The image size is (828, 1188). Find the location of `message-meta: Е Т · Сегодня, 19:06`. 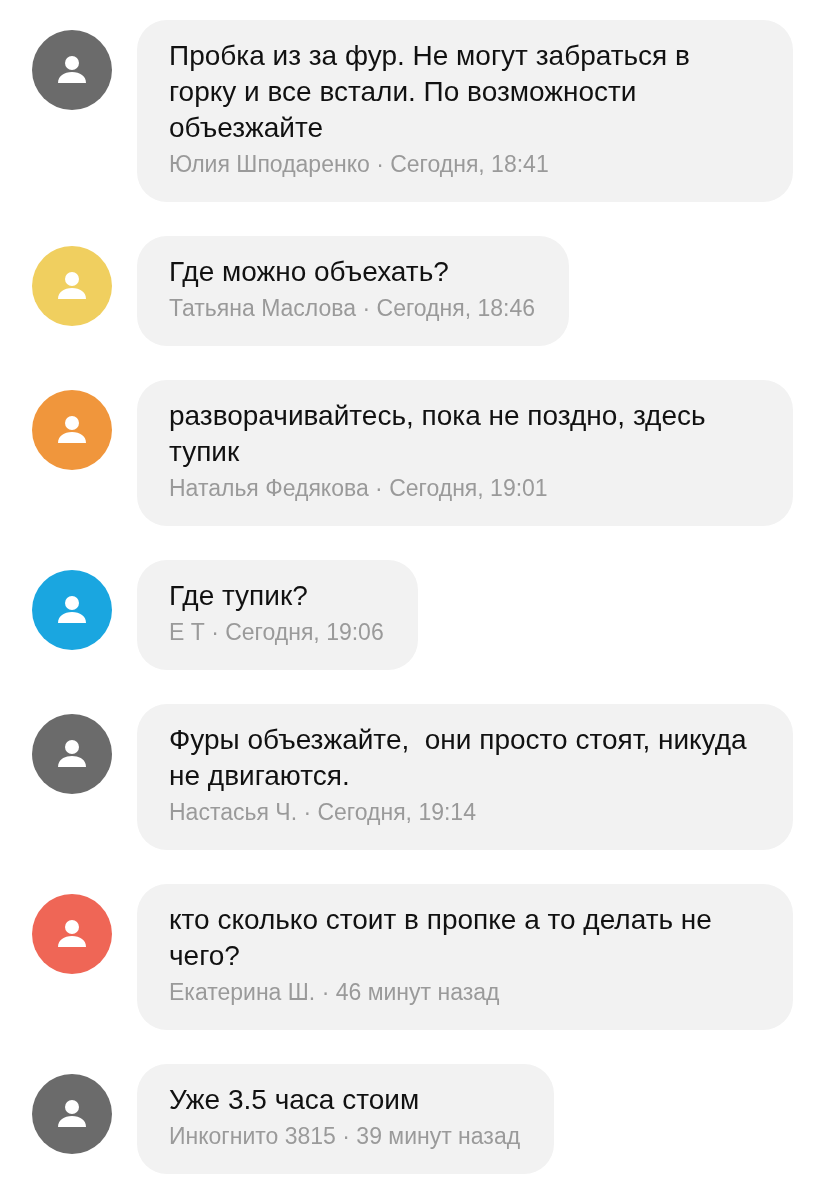

message-meta: Е Т · Сегодня, 19:06 is located at coordinates (276, 632).